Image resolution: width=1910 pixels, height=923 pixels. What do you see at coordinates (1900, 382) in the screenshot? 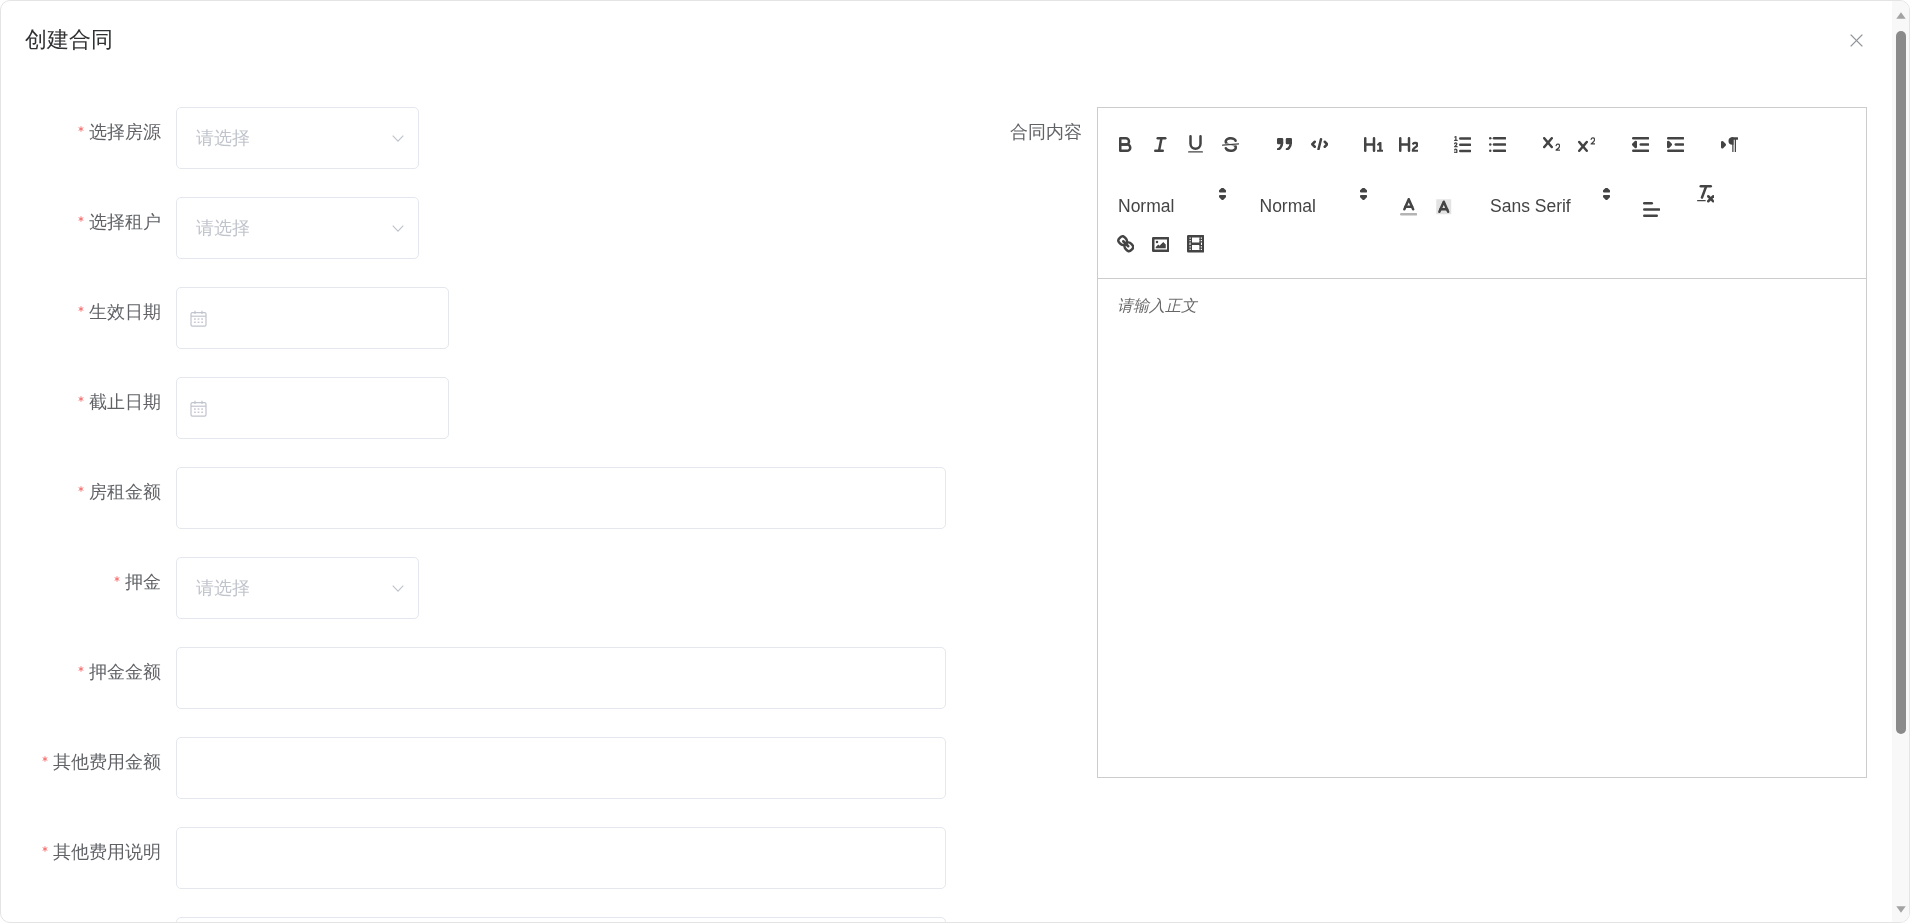
I see `scrollbar-thumb` at bounding box center [1900, 382].